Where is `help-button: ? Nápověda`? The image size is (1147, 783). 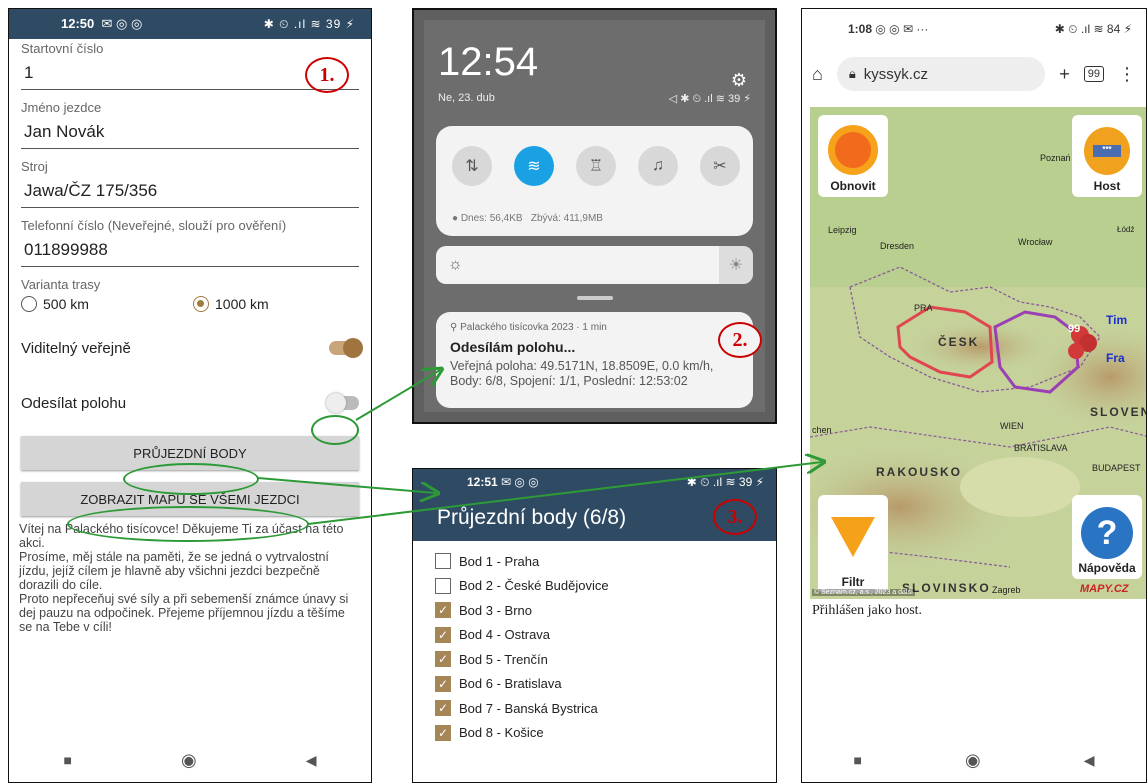 help-button: ? Nápověda is located at coordinates (1107, 537).